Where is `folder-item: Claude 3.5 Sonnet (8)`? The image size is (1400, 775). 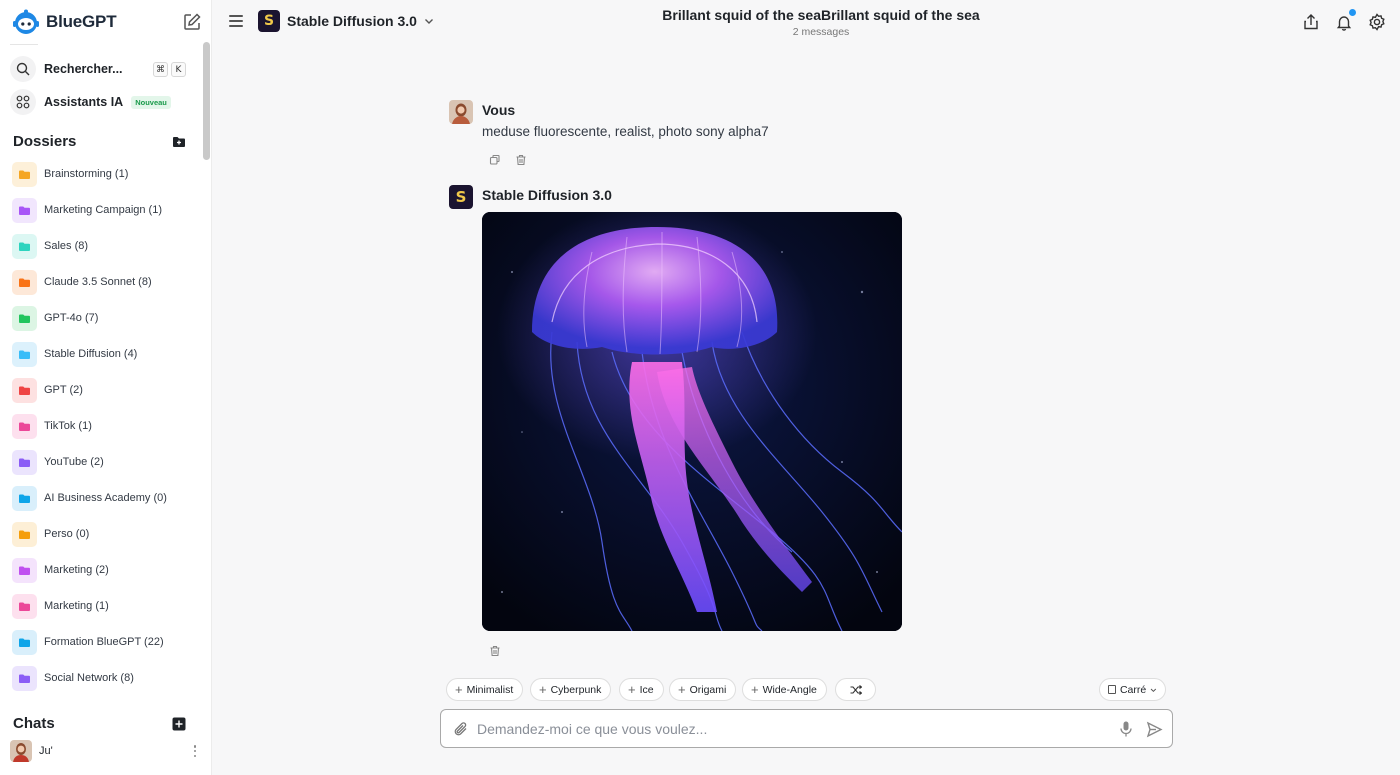 folder-item: Claude 3.5 Sonnet (8) is located at coordinates (104, 282).